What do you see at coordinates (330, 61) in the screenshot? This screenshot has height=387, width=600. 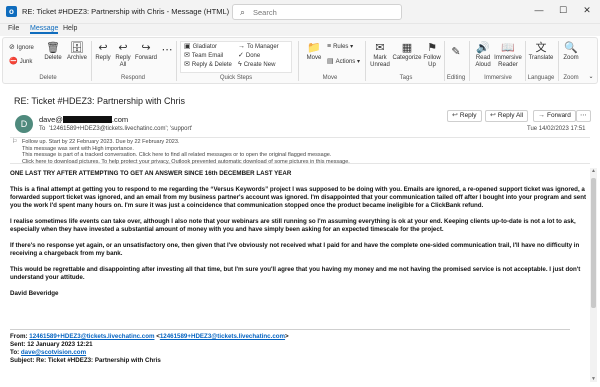 I see `actions-icon: ▤` at bounding box center [330, 61].